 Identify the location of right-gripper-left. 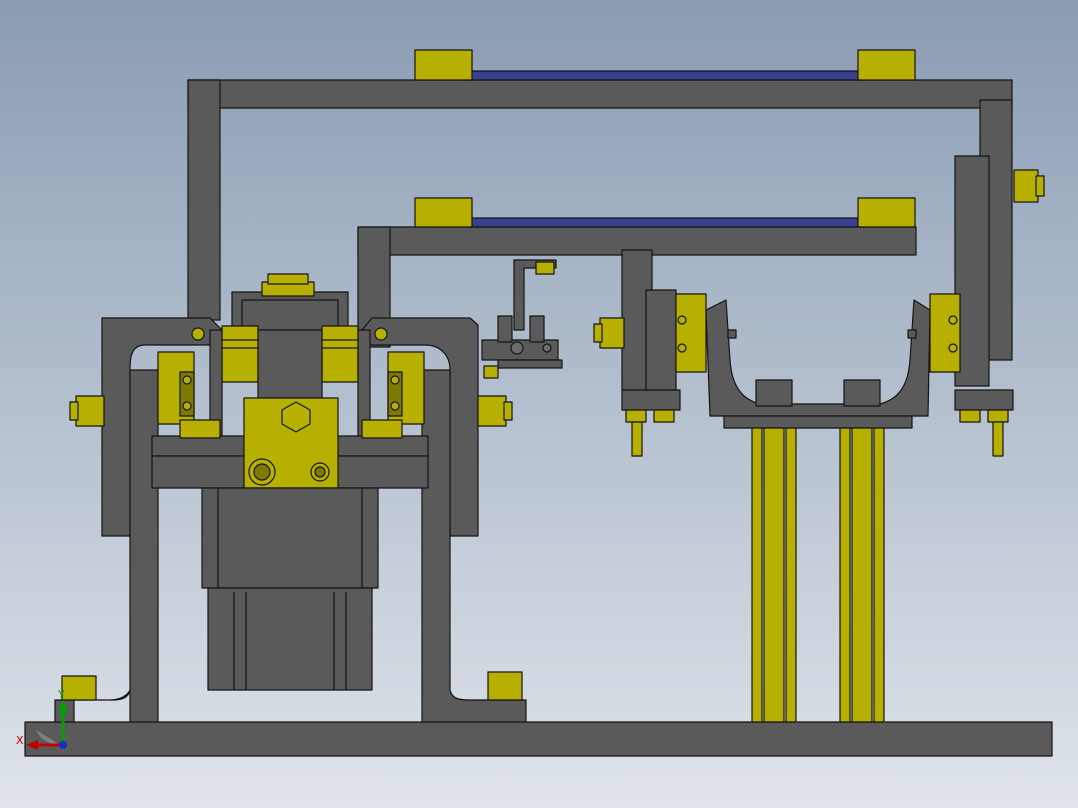
(691, 333).